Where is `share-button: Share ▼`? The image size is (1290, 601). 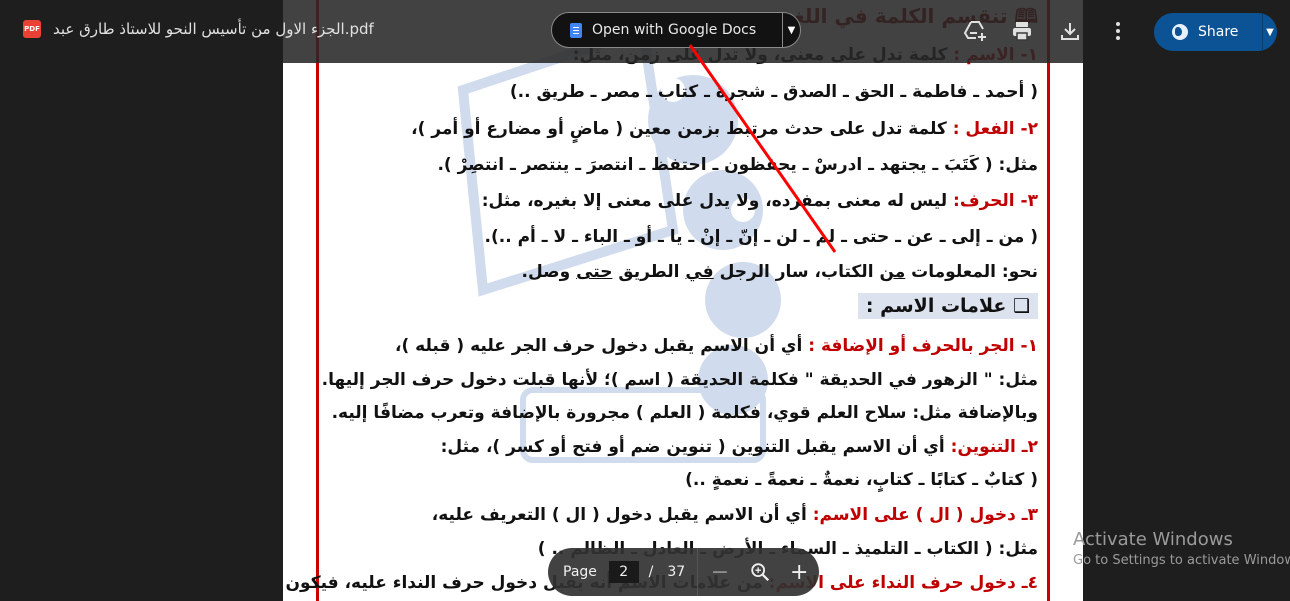 share-button: Share ▼ is located at coordinates (1215, 32).